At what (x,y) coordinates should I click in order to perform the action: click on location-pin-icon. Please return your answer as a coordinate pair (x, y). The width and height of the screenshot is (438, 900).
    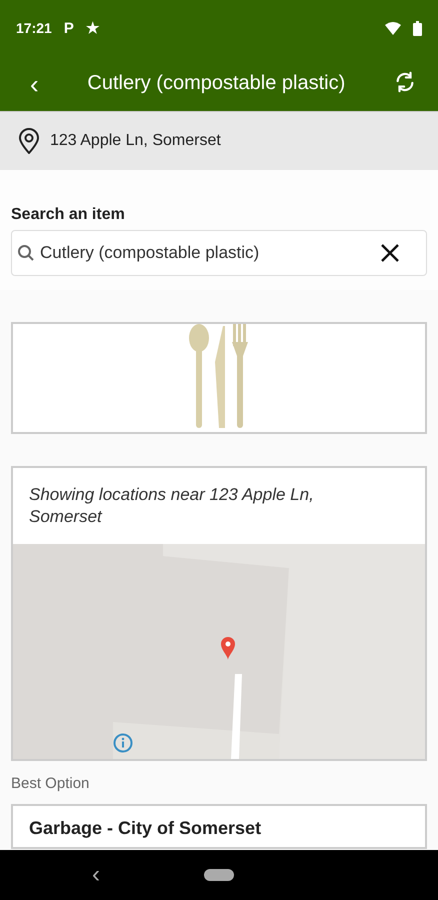
    Looking at the image, I should click on (29, 141).